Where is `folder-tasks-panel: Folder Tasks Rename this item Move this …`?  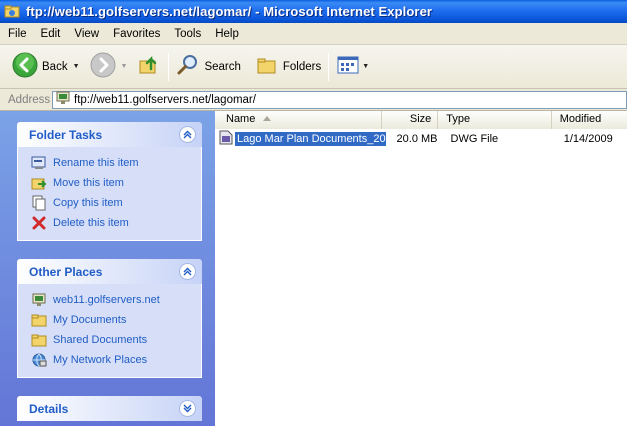
folder-tasks-panel: Folder Tasks Rename this item Move this … is located at coordinates (109, 181).